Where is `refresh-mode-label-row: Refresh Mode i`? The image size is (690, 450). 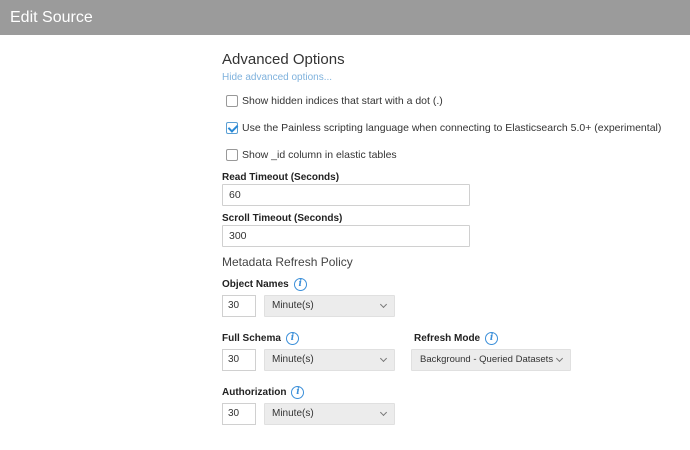 refresh-mode-label-row: Refresh Mode i is located at coordinates (456, 338).